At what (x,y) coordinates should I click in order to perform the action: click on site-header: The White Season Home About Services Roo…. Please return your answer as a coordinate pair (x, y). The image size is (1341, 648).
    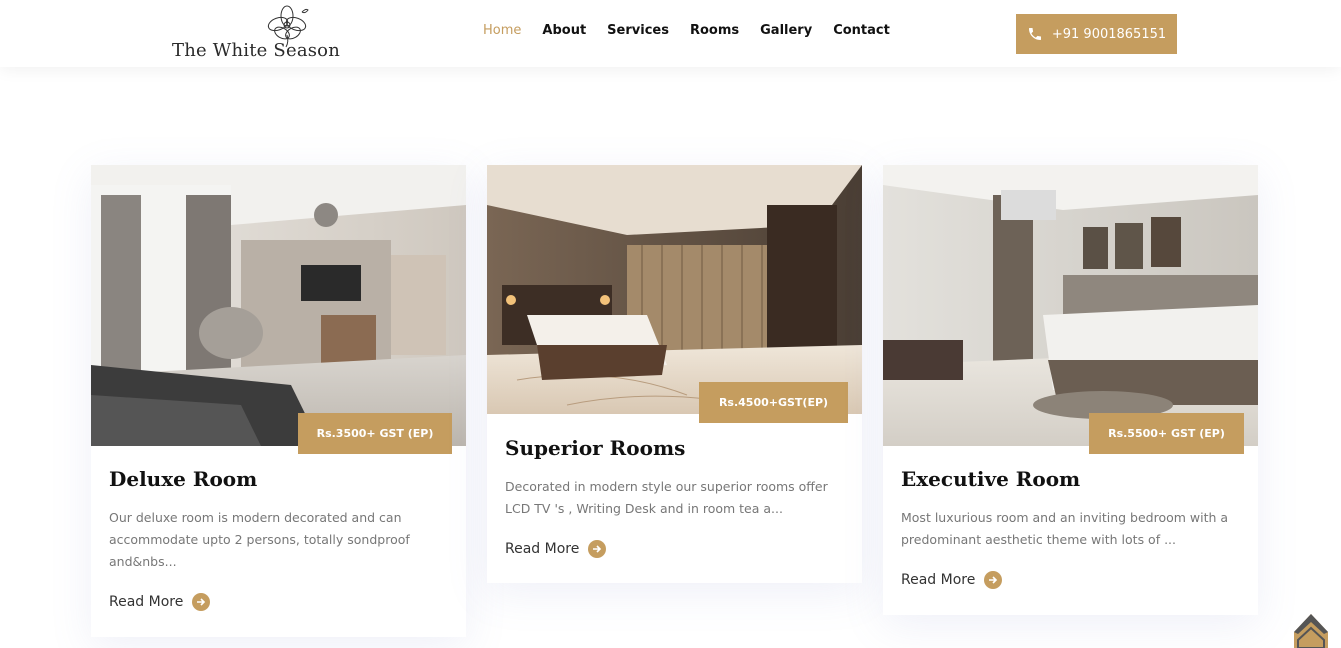
    Looking at the image, I should click on (670, 33).